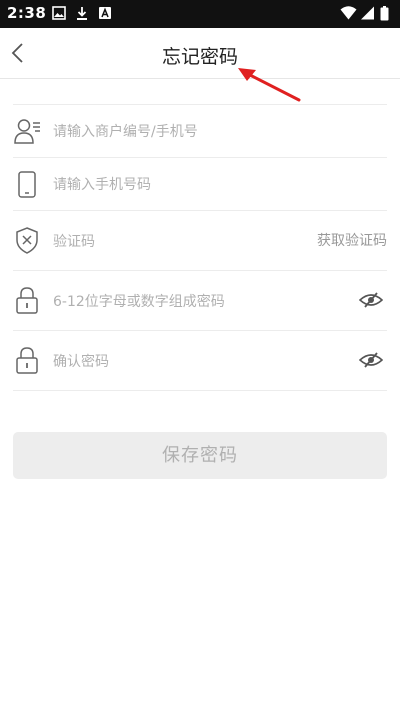 This screenshot has height=710, width=400. What do you see at coordinates (199, 57) in the screenshot?
I see `page-title: 忘记密码` at bounding box center [199, 57].